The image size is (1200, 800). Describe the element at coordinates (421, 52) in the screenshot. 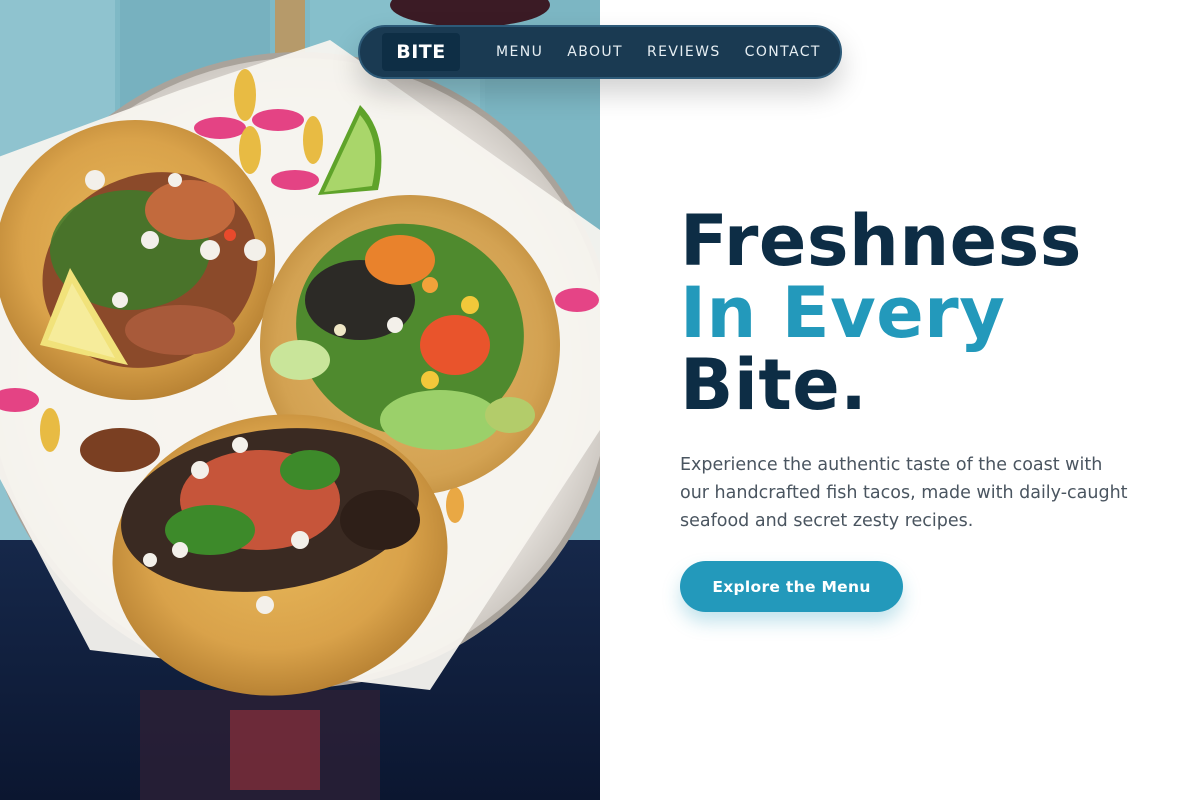

I see `brand-logo: BITE` at that location.